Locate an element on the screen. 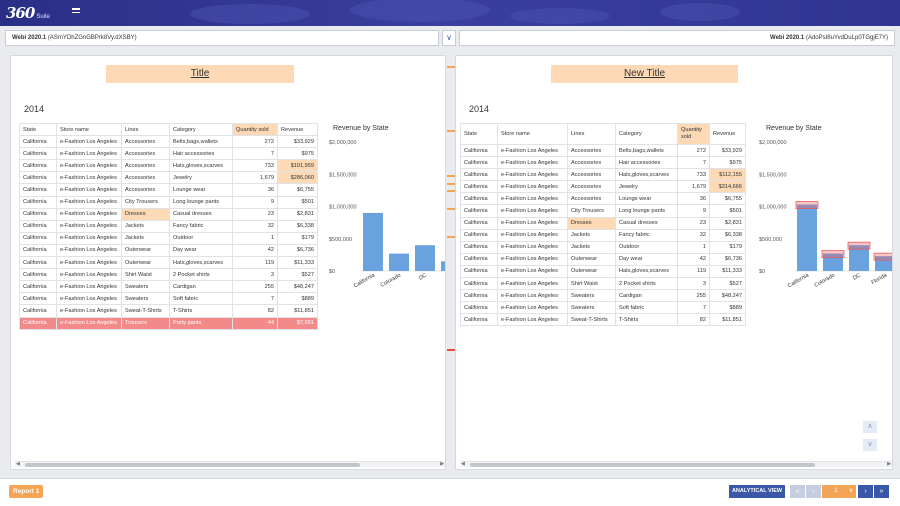 The height and width of the screenshot is (506, 900). table-cell: Shirt Waist is located at coordinates (145, 275).